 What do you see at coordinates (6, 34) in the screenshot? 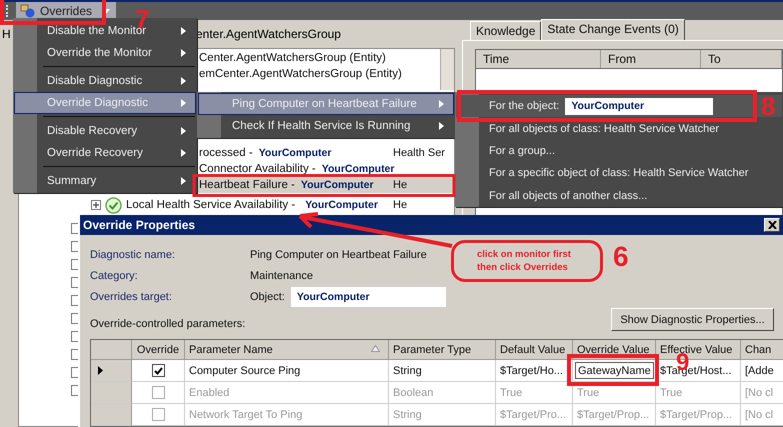
I see `pane-heading: H` at bounding box center [6, 34].